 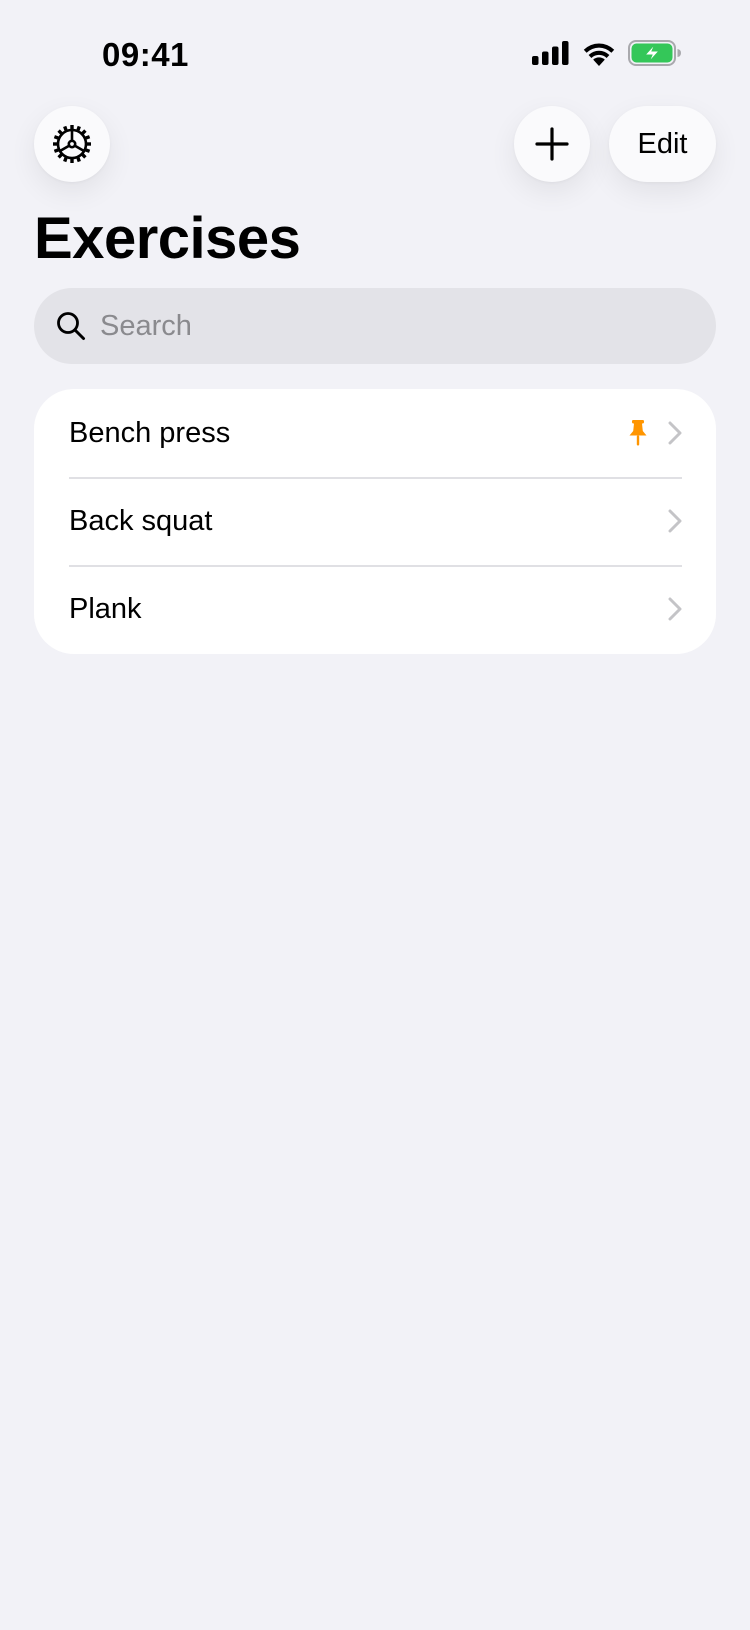 I want to click on status-time: 09:41, so click(x=145, y=54).